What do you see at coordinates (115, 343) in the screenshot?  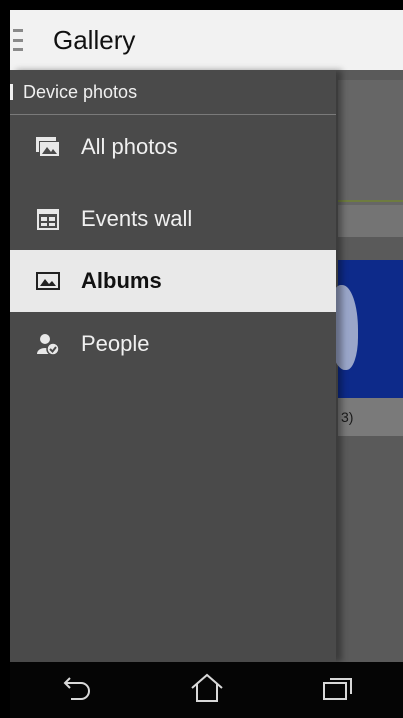 I see `drawer-item-label: People` at bounding box center [115, 343].